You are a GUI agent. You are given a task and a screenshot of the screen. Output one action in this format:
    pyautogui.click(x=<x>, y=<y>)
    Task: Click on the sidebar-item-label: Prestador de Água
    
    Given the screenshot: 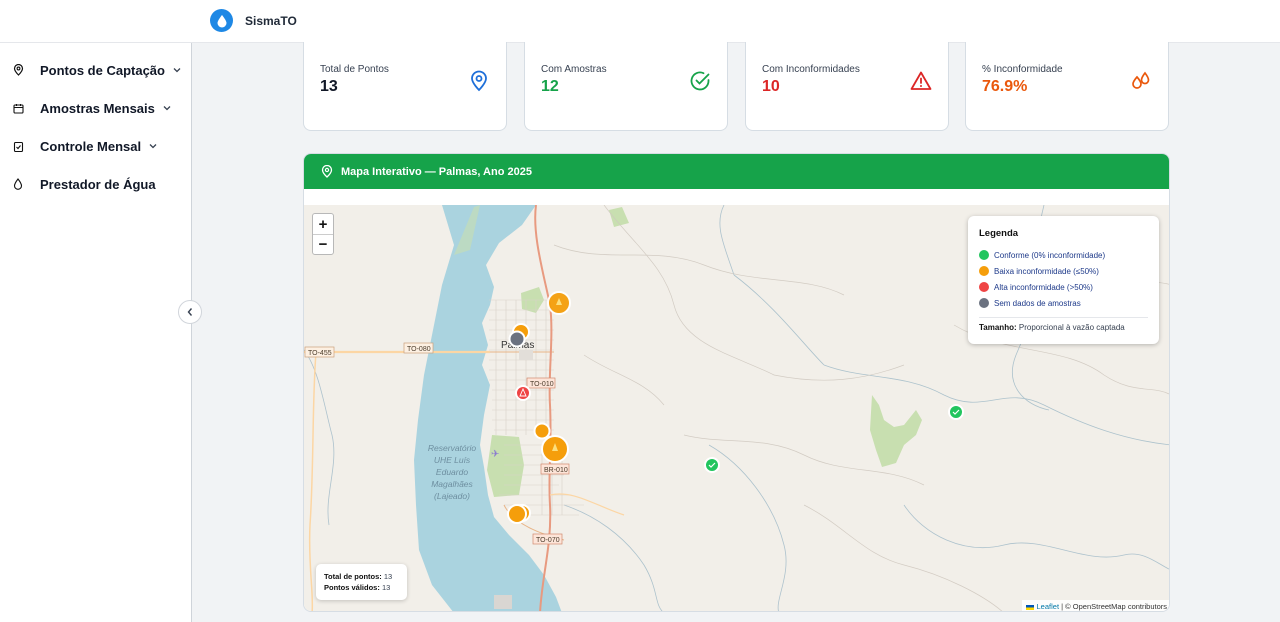 What is the action you would take?
    pyautogui.click(x=98, y=184)
    